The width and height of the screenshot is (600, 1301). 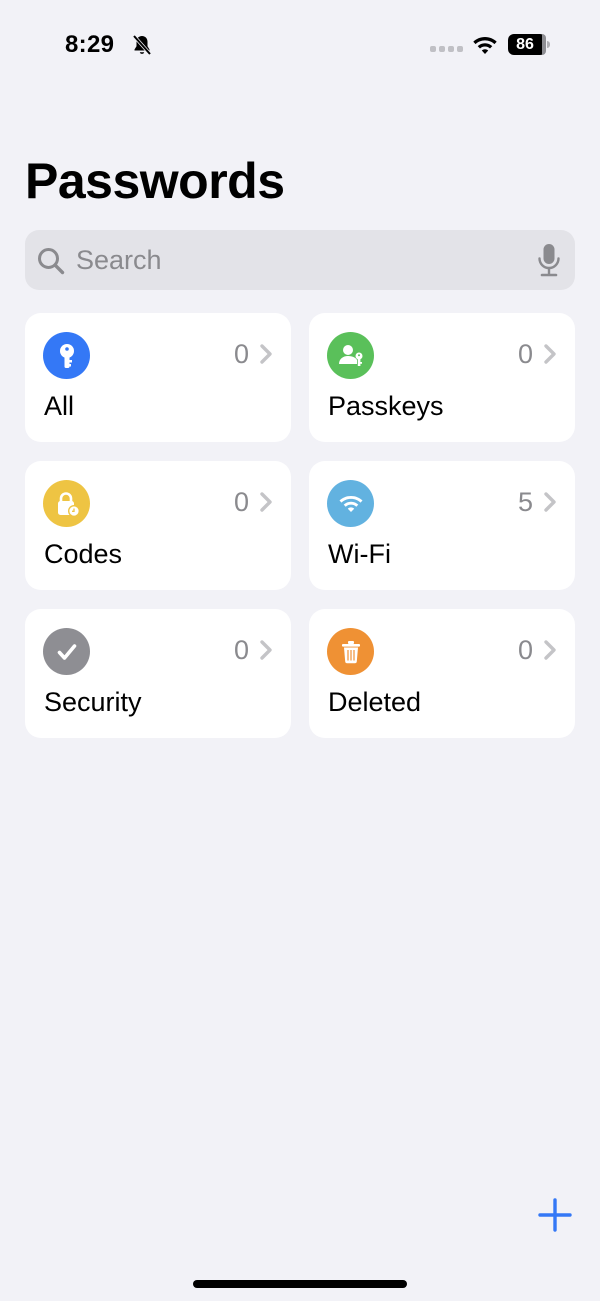 I want to click on category-label: All, so click(x=59, y=406).